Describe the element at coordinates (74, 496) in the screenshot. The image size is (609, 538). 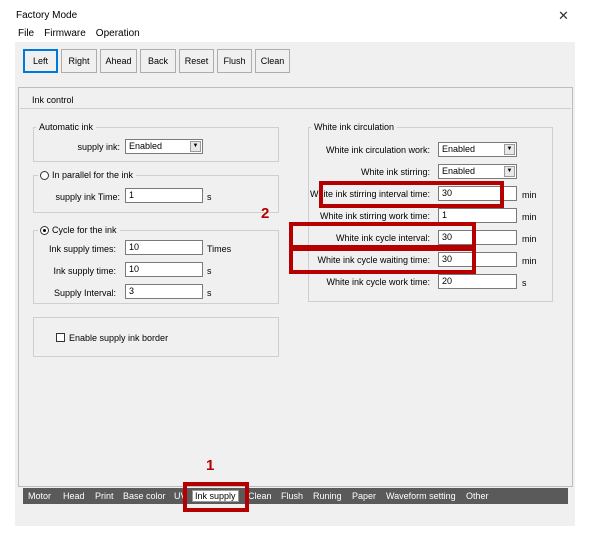
I see `tab-head: Head` at that location.